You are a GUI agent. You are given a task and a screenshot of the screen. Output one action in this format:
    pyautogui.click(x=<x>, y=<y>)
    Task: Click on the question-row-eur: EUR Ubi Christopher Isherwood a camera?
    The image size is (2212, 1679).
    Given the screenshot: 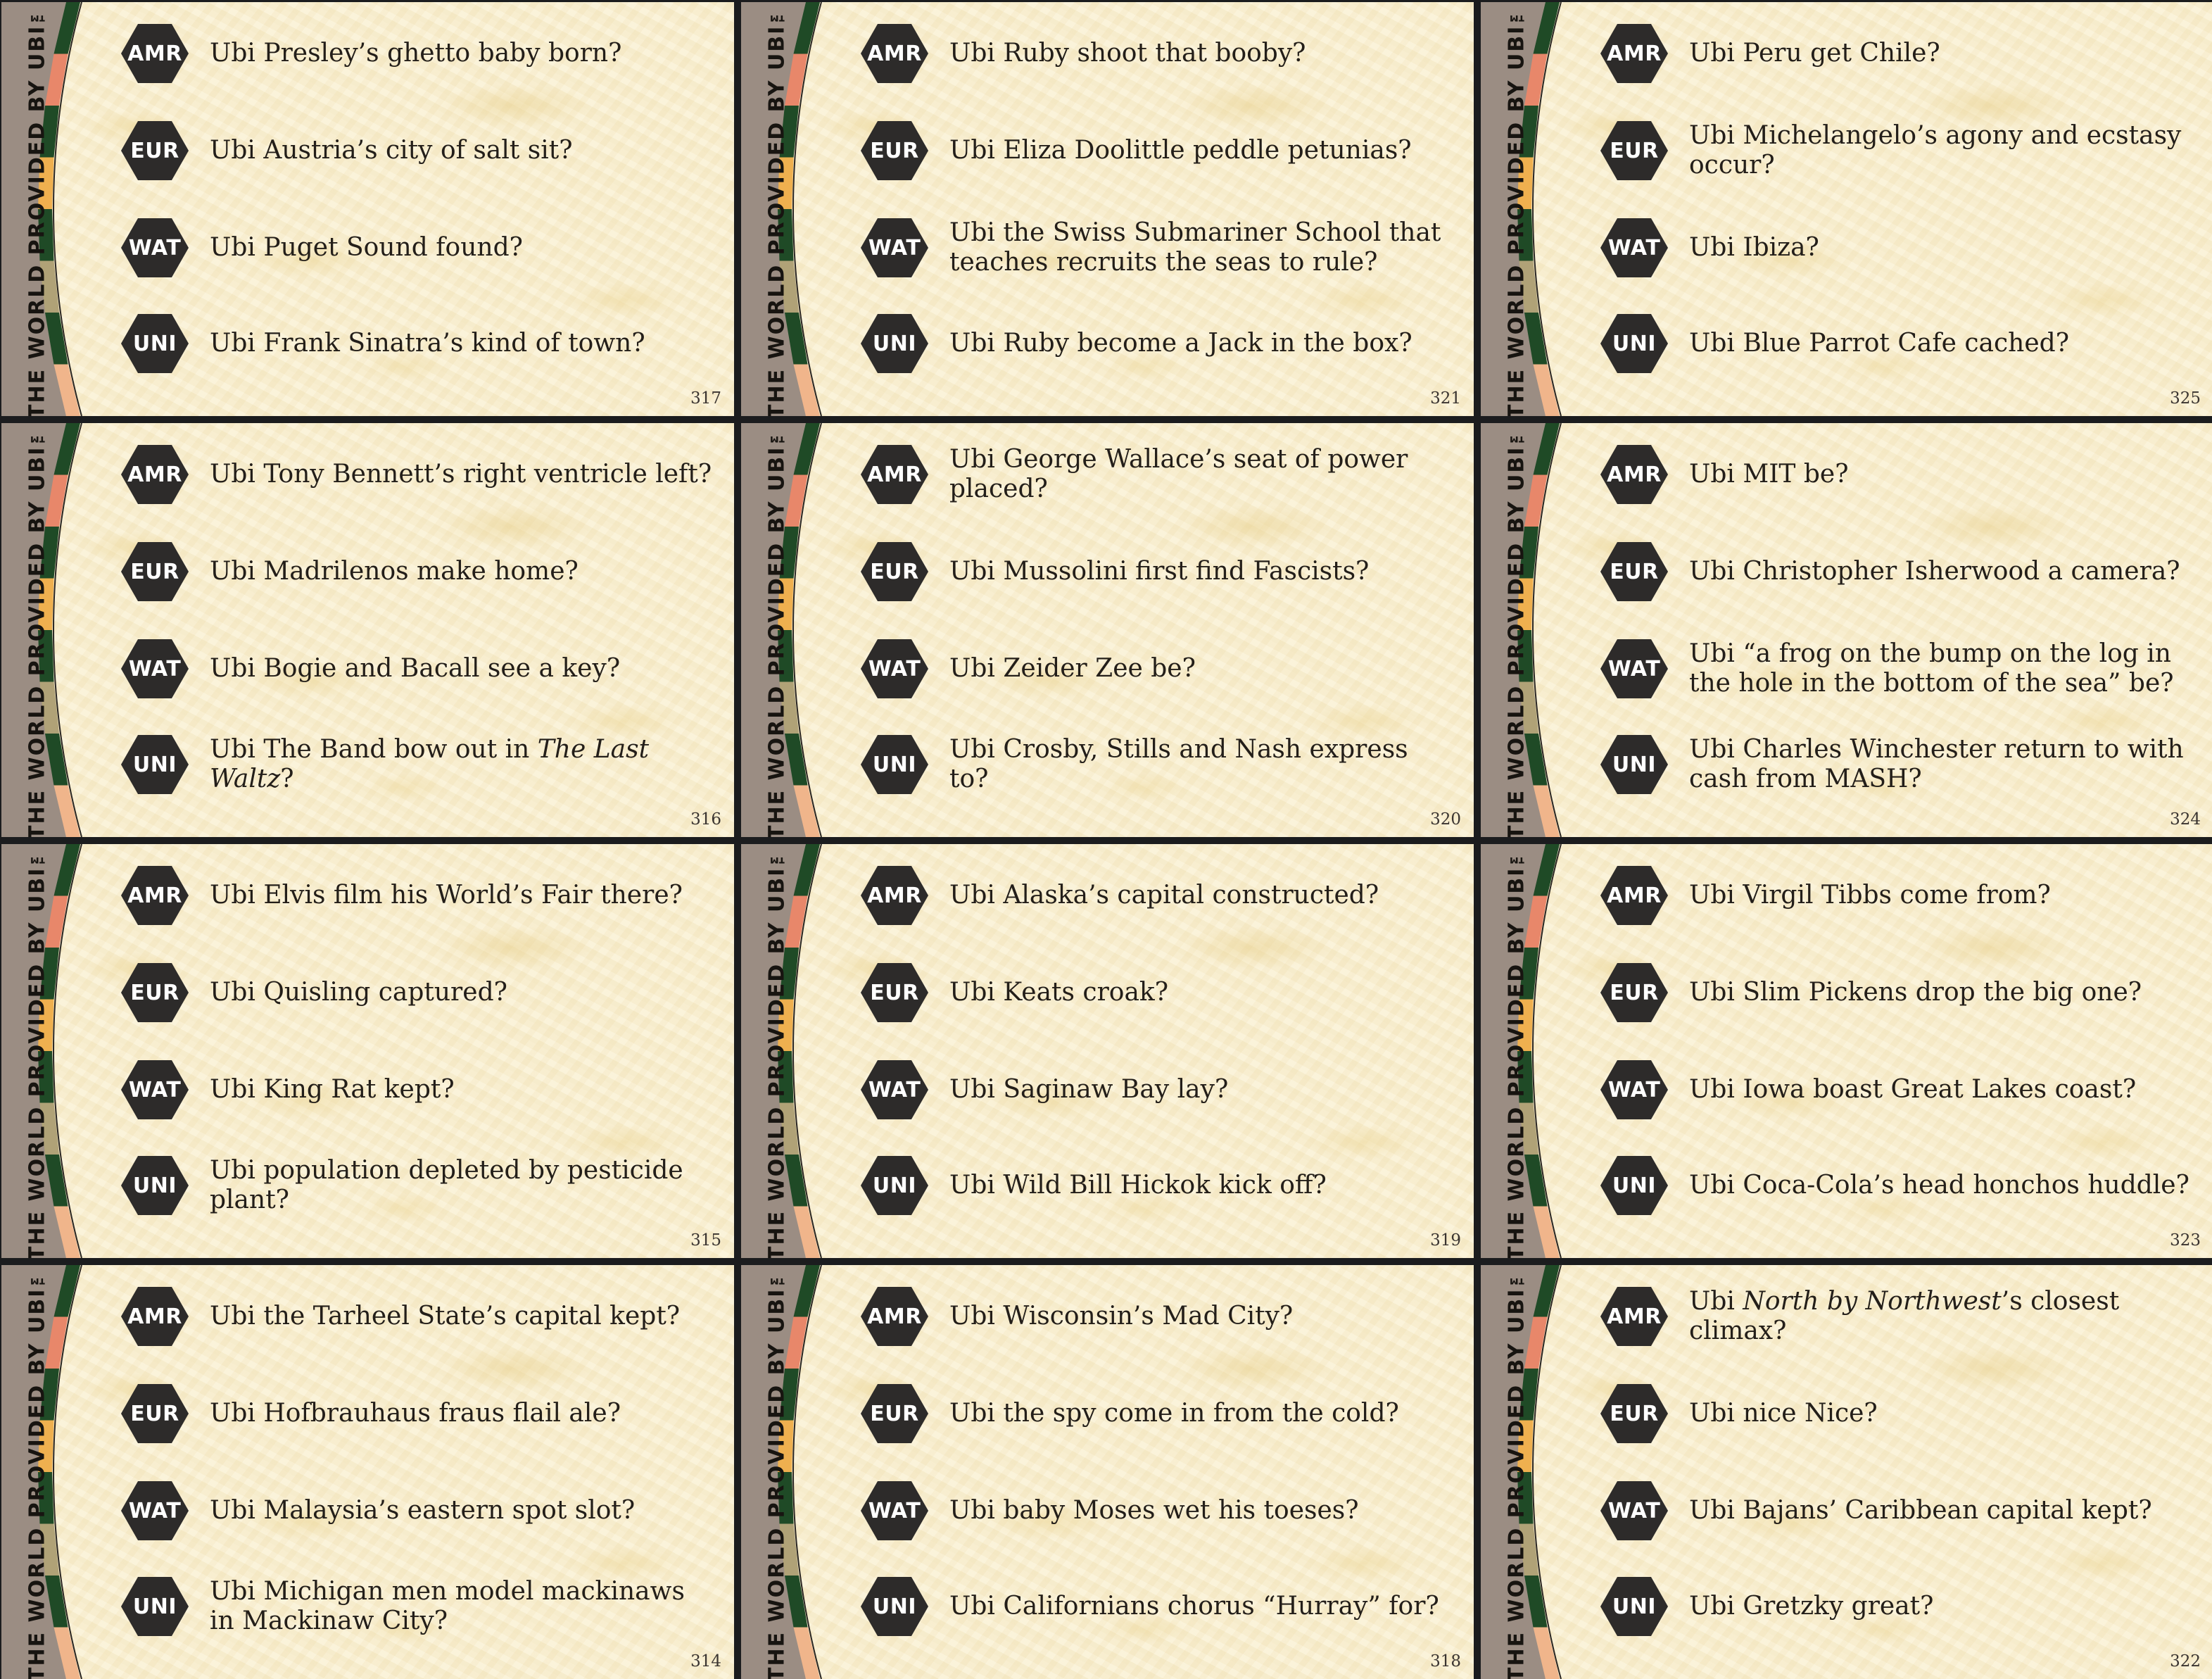 What is the action you would take?
    pyautogui.click(x=1896, y=571)
    